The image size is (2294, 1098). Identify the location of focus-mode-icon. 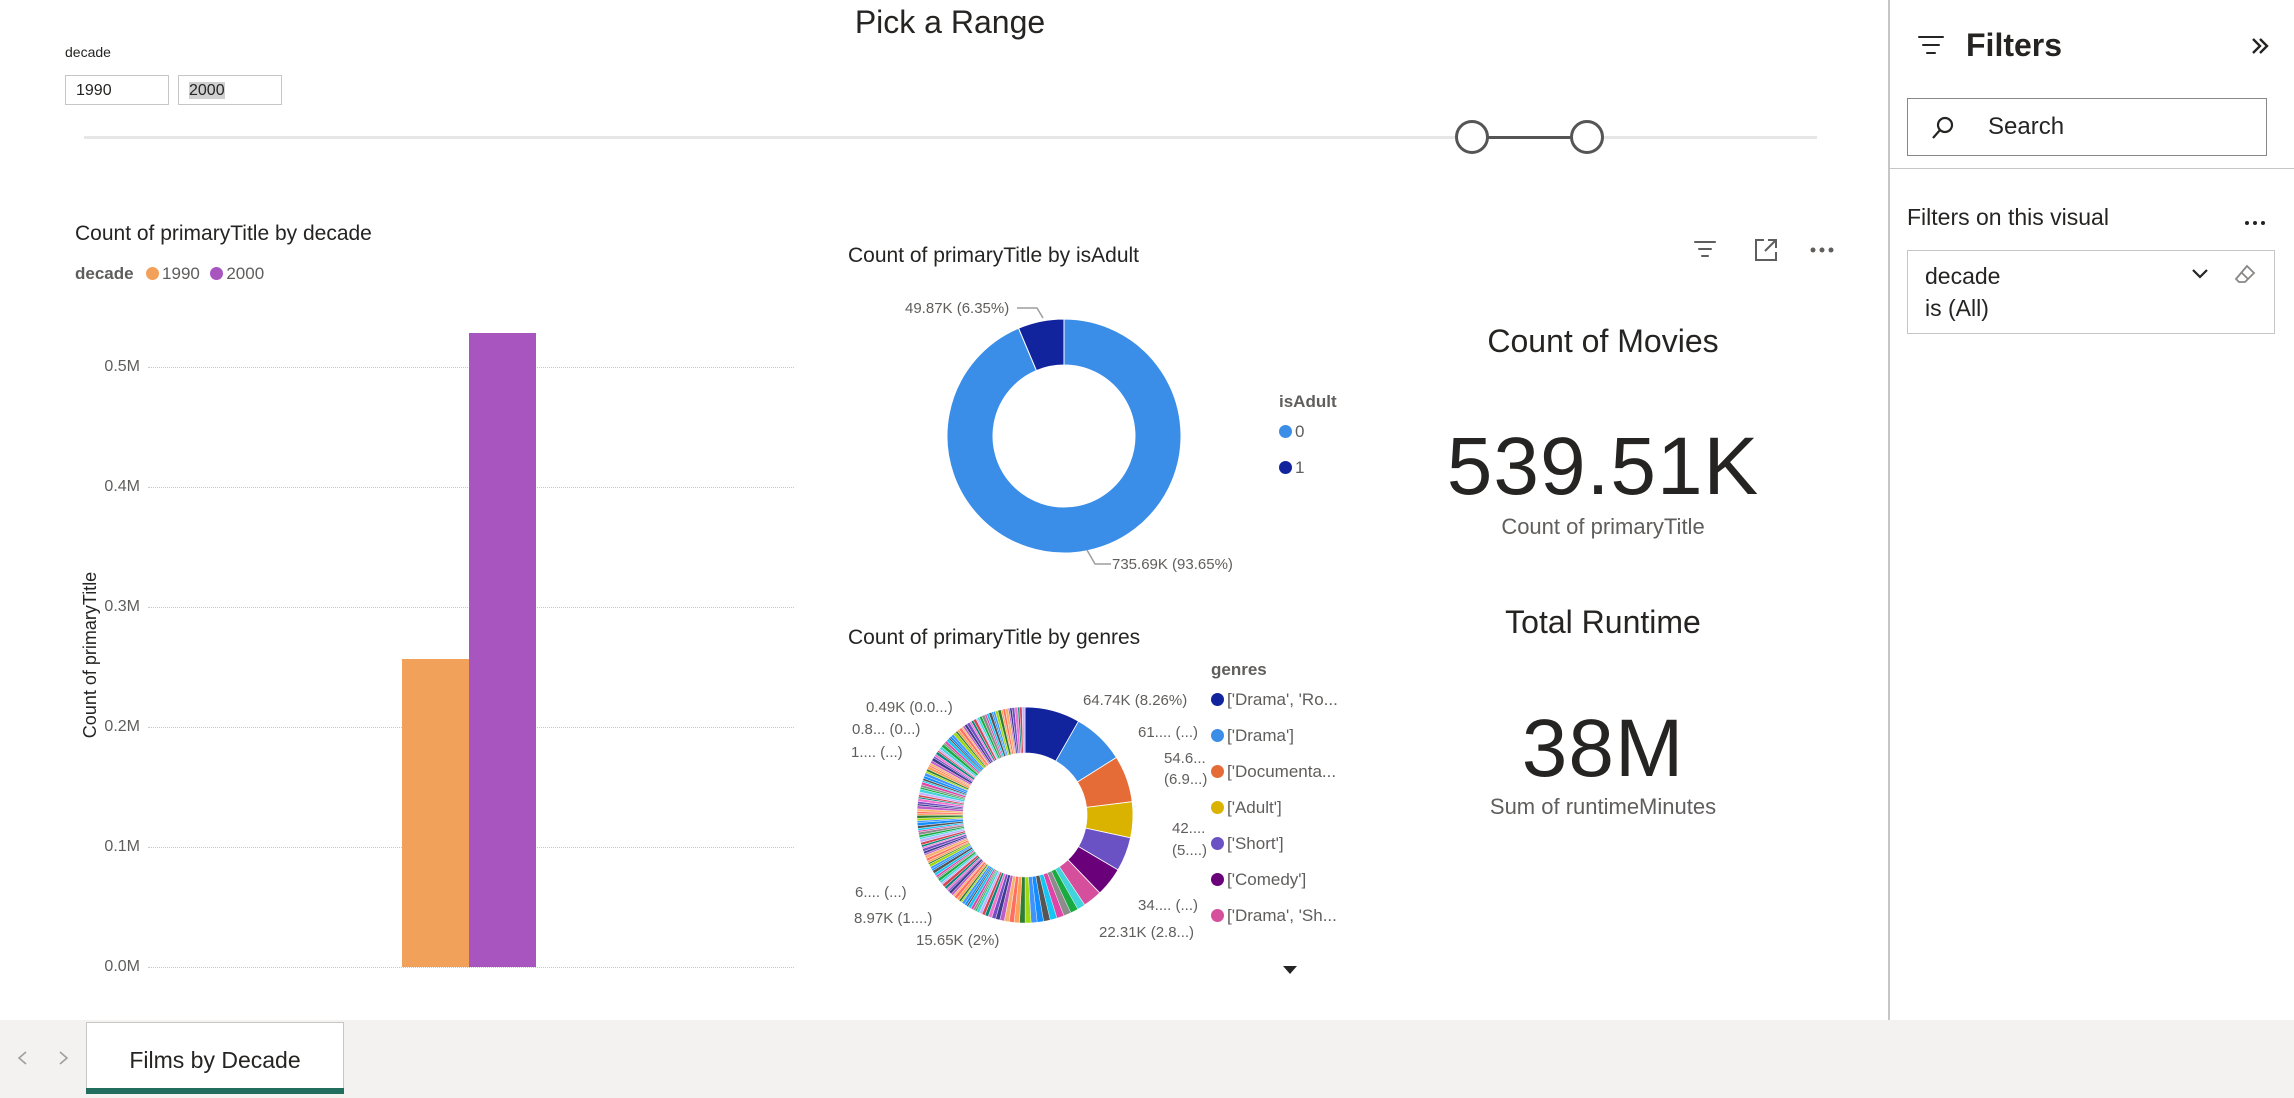
(1766, 252).